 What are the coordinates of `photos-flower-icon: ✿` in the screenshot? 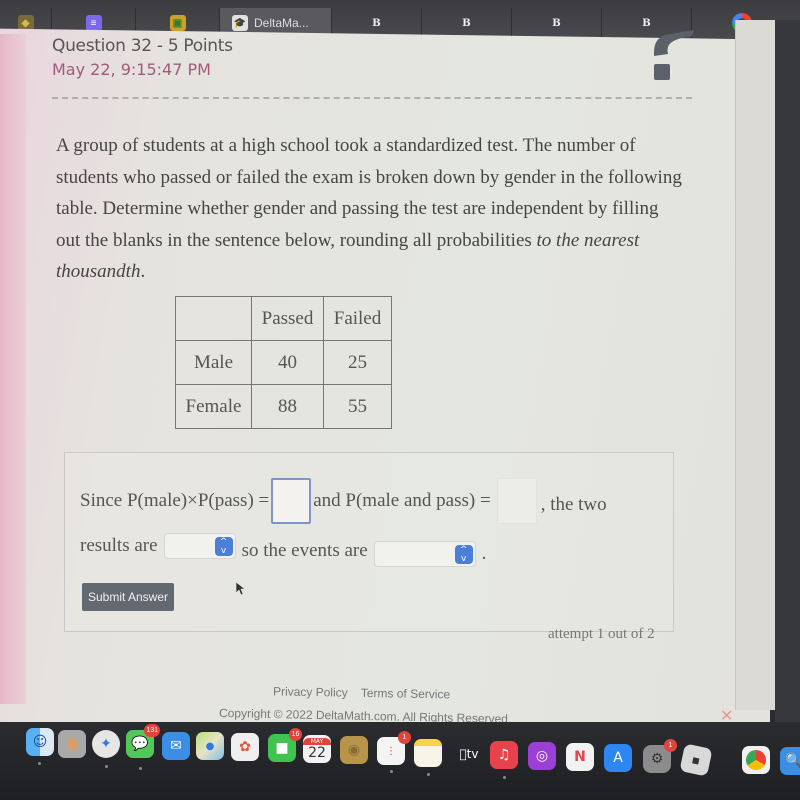 It's located at (245, 747).